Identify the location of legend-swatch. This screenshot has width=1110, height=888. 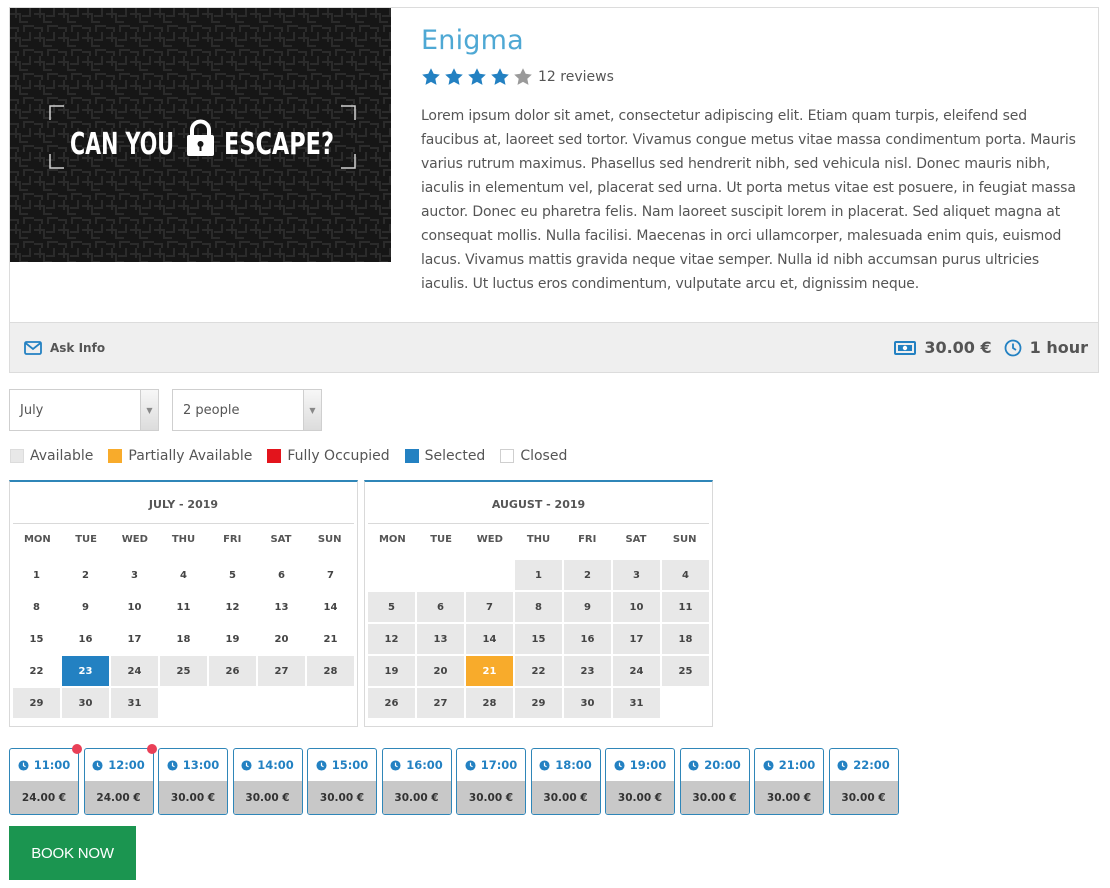
(411, 456).